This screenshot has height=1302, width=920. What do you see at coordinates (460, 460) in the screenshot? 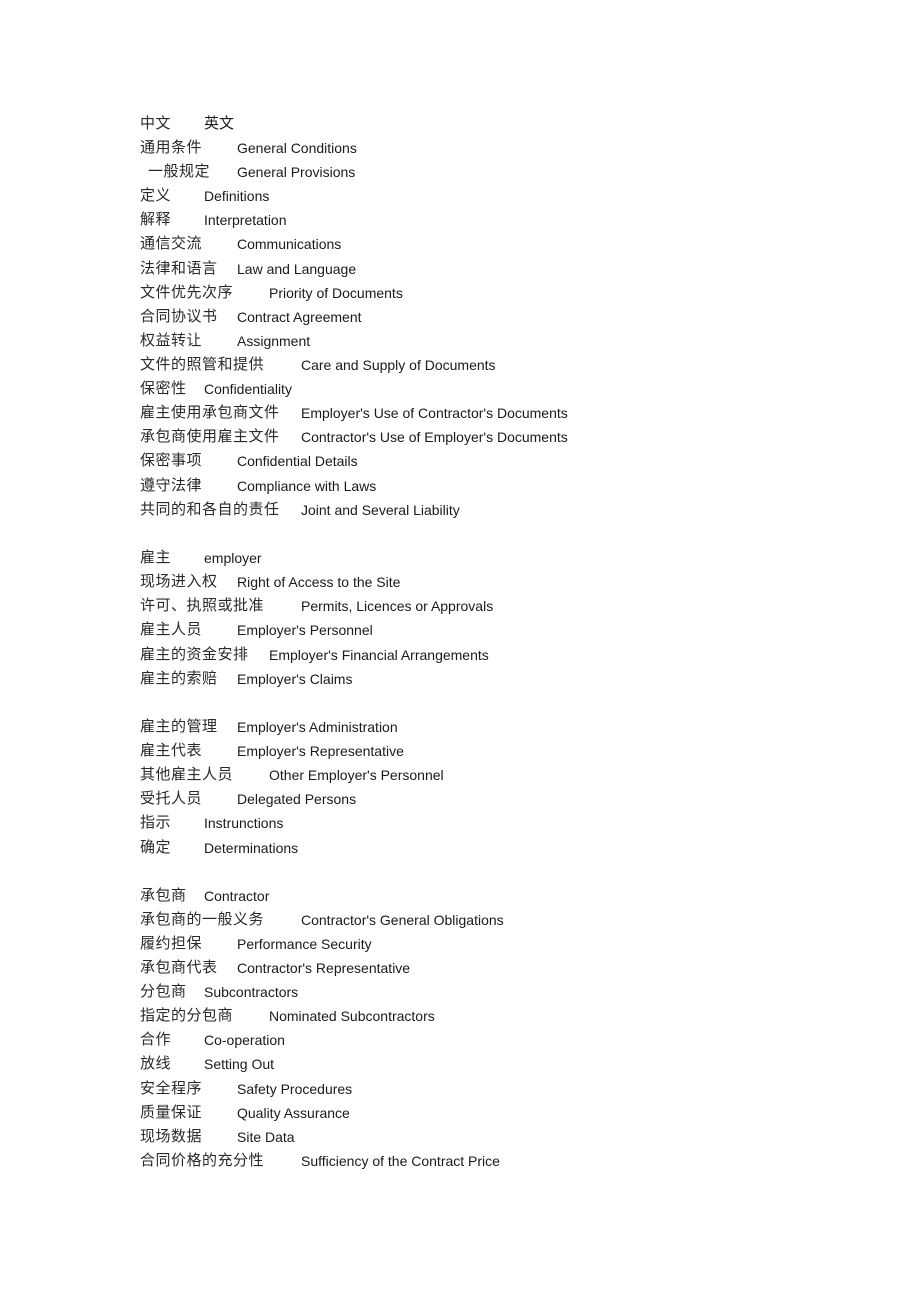
I see `term-row: 保密事项 Confidential Details` at bounding box center [460, 460].